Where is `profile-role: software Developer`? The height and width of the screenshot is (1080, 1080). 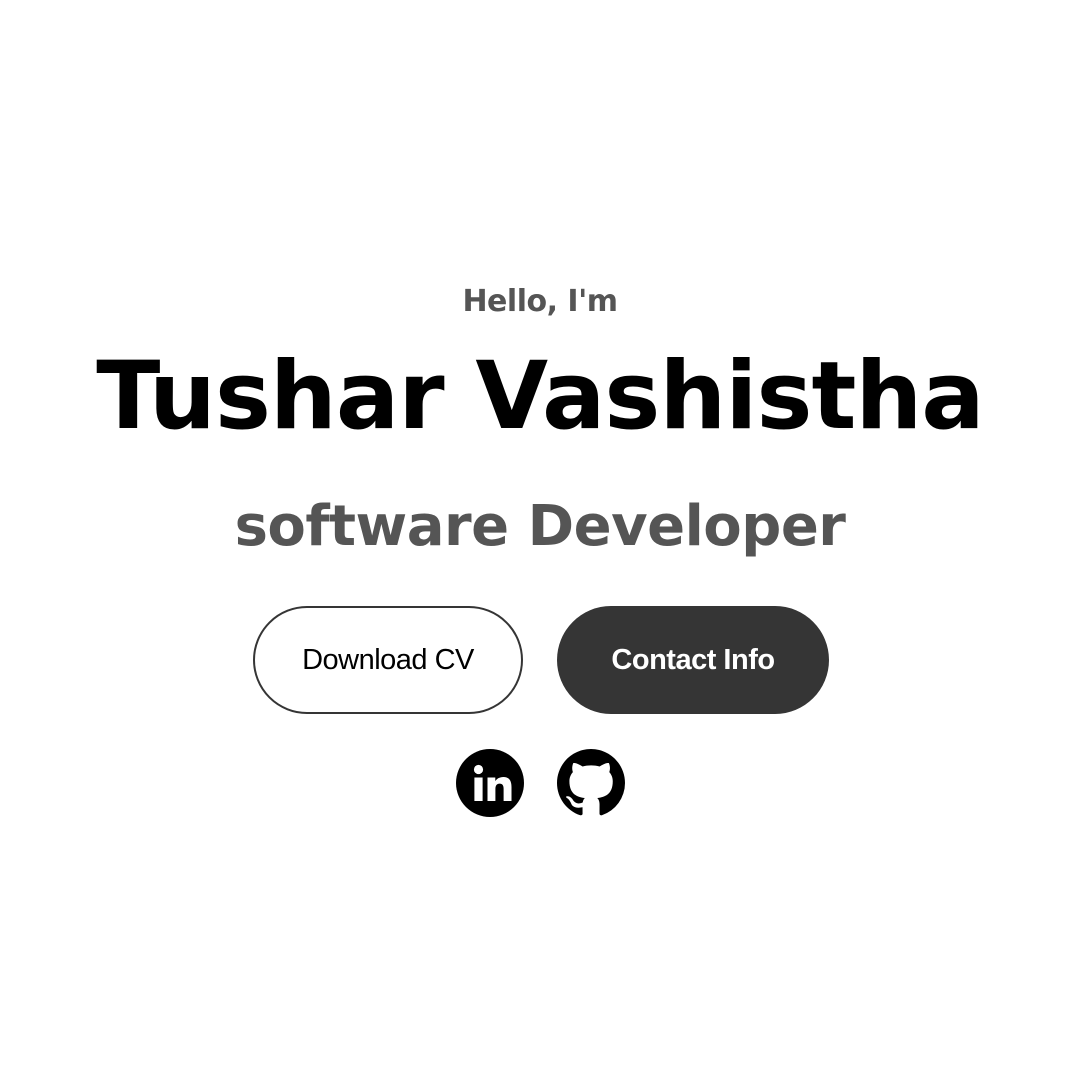 profile-role: software Developer is located at coordinates (540, 526).